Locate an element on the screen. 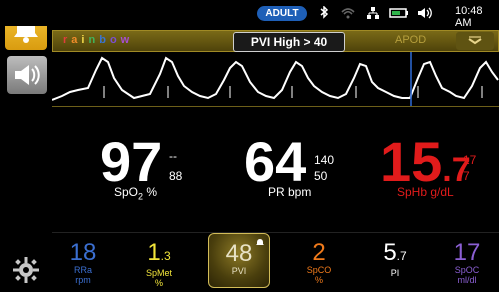  header-bar: rainbow PVI High > 40 APOD is located at coordinates (275, 41).